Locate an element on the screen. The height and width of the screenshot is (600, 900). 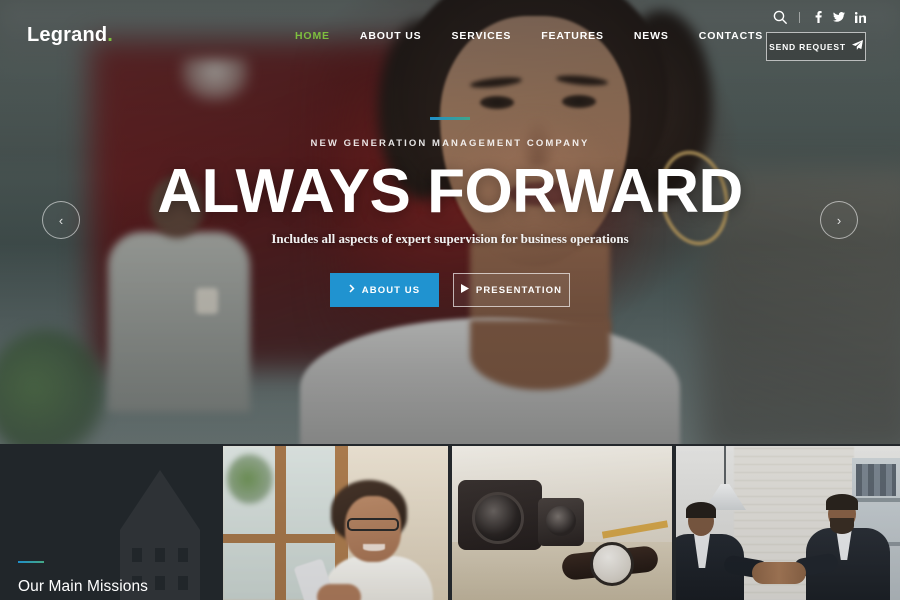
about-us-button-label: ABOUT US is located at coordinates (391, 290).